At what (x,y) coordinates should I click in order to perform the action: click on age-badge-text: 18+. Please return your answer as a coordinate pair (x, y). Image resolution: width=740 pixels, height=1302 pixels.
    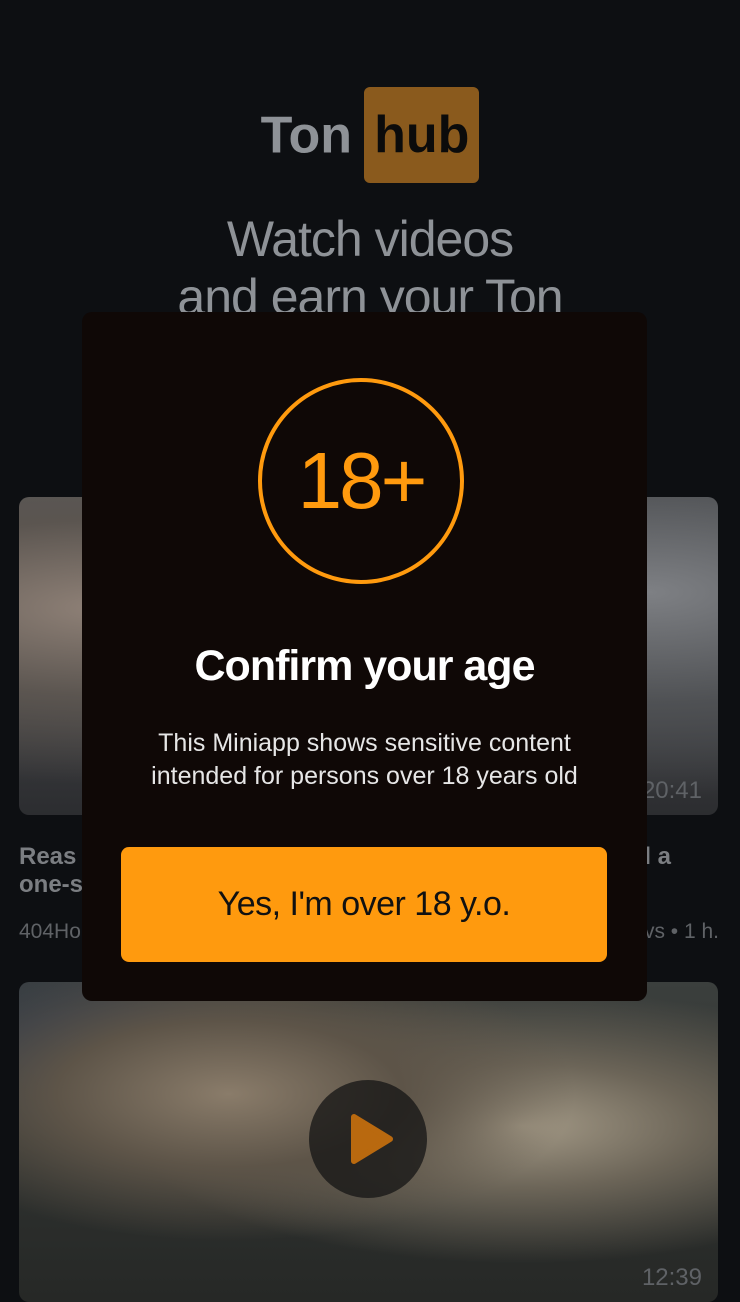
    Looking at the image, I should click on (362, 480).